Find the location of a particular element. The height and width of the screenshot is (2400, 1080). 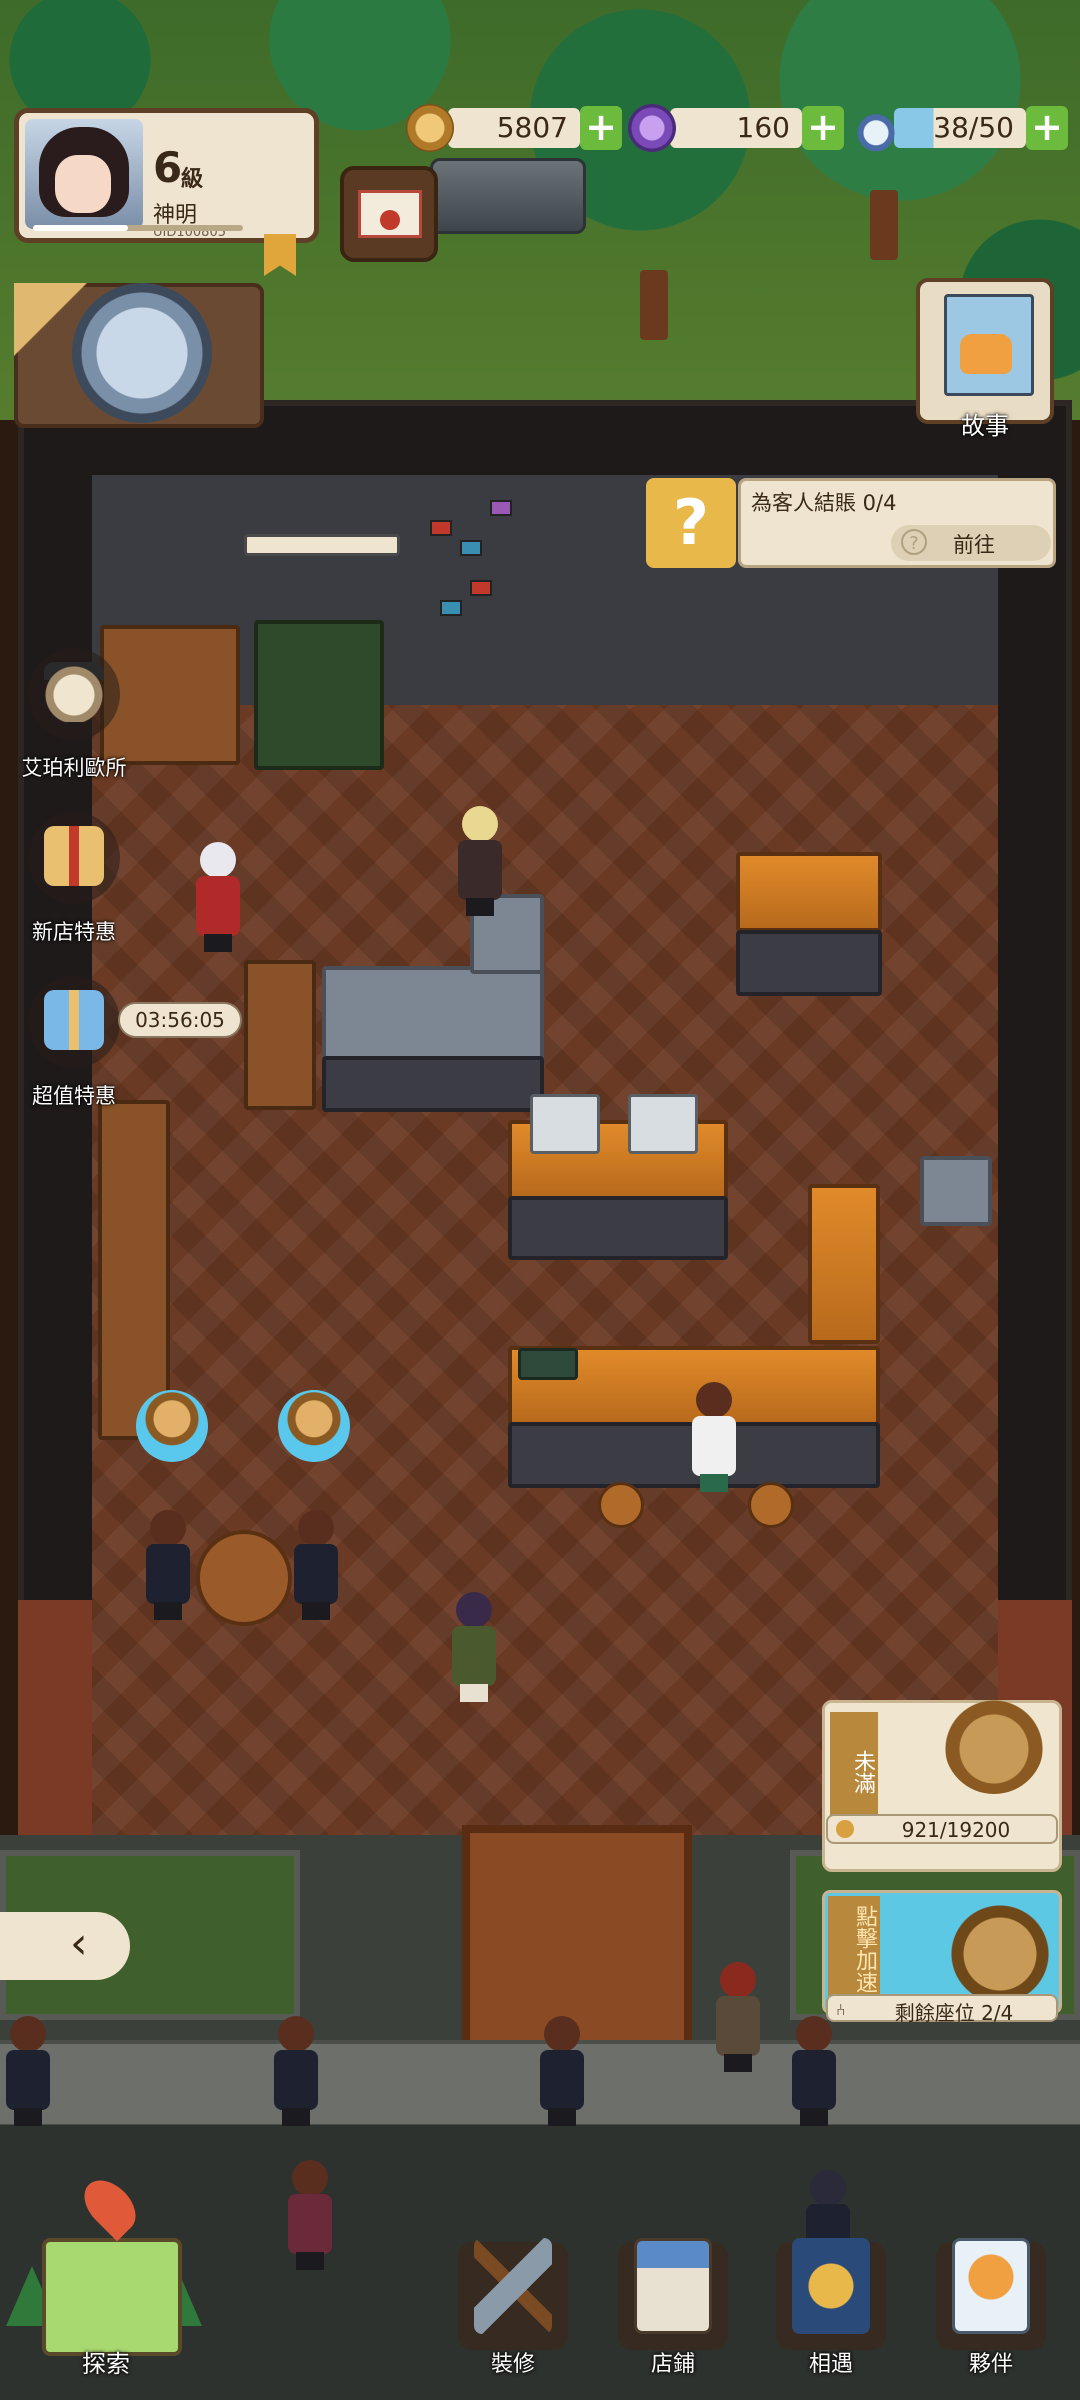

help-icon: ? is located at coordinates (914, 542).